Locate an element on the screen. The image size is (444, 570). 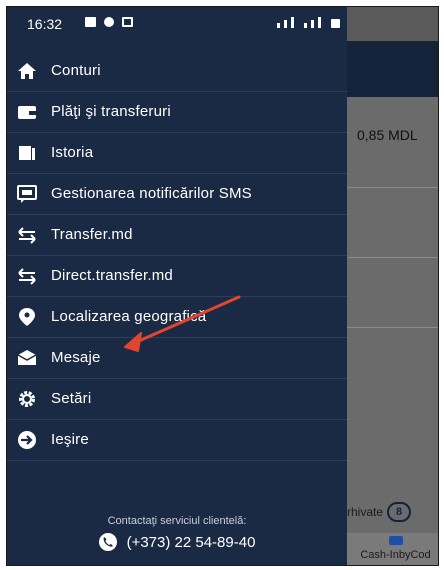
gear-icon is located at coordinates (27, 399).